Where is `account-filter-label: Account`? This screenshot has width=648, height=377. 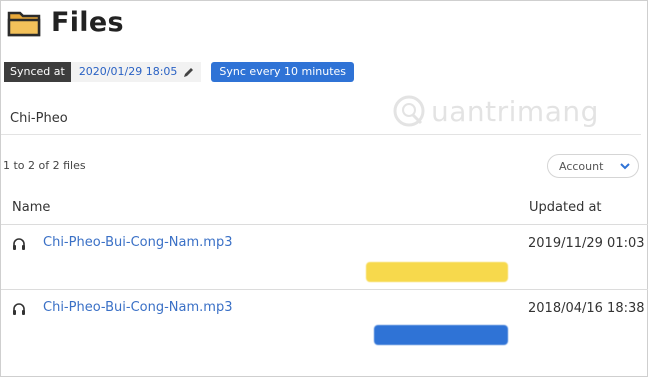
account-filter-label: Account is located at coordinates (581, 166).